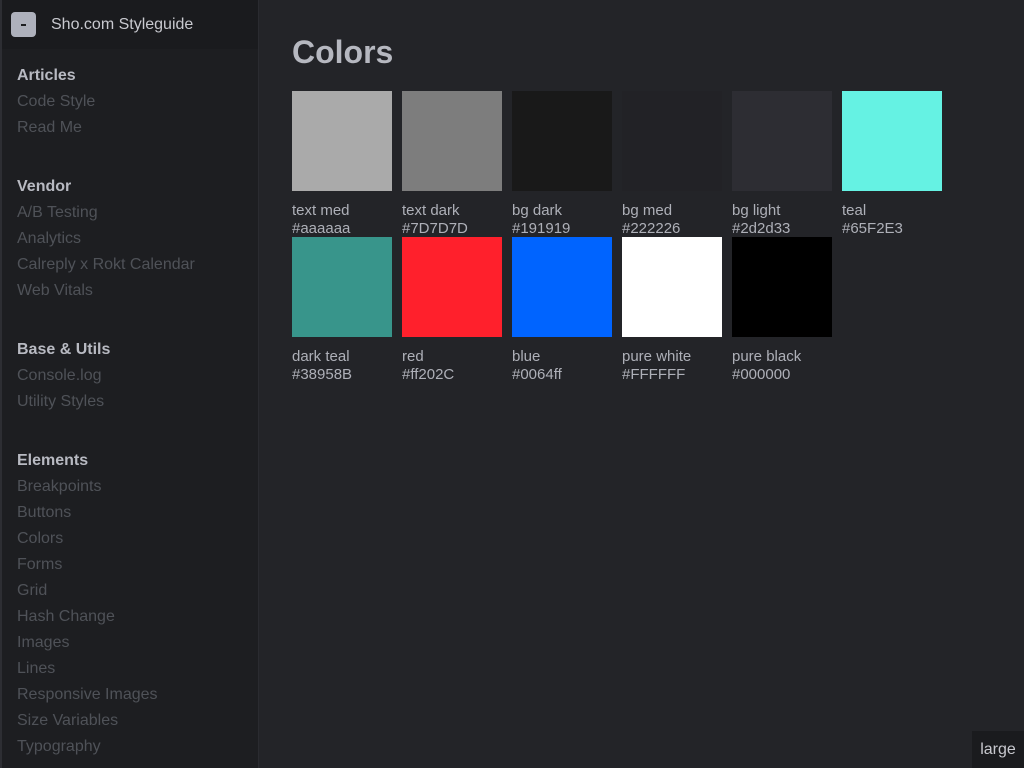 Image resolution: width=1024 pixels, height=768 pixels. What do you see at coordinates (137, 376) in the screenshot?
I see `sidebar-item-console-log: Console.log` at bounding box center [137, 376].